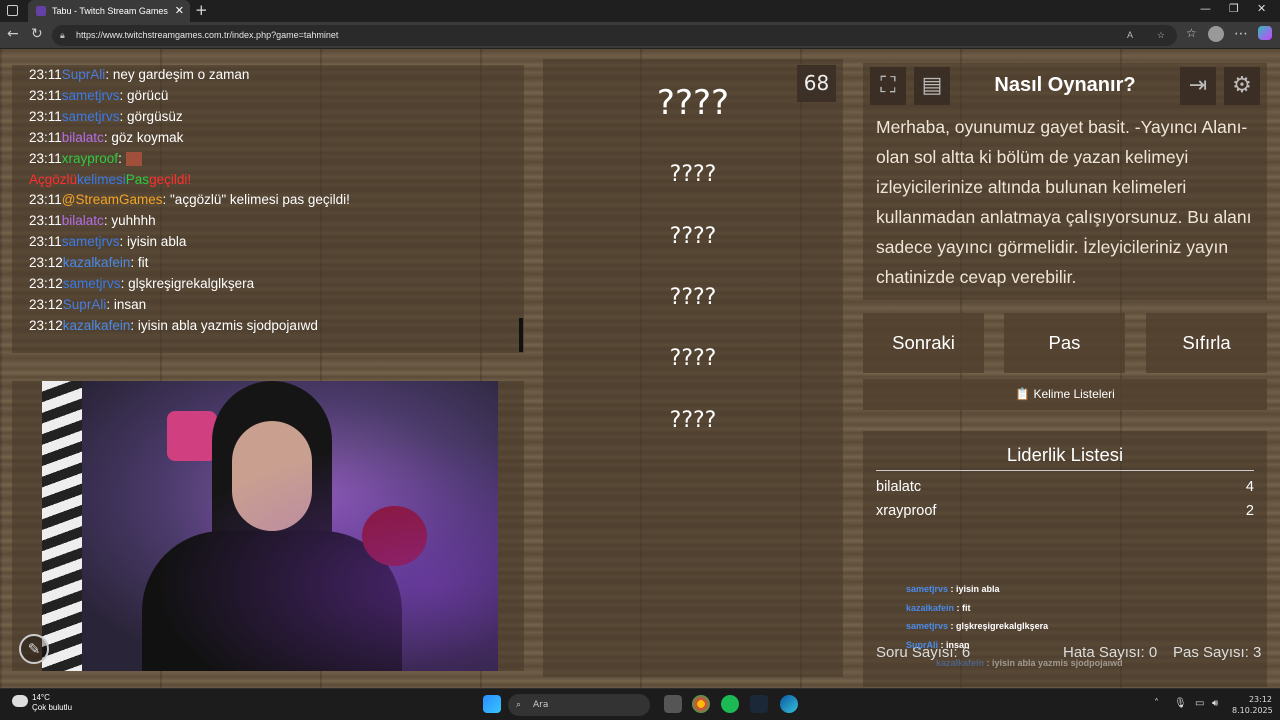 Image resolution: width=1280 pixels, height=720 pixels. I want to click on profile-avatar, so click(1216, 34).